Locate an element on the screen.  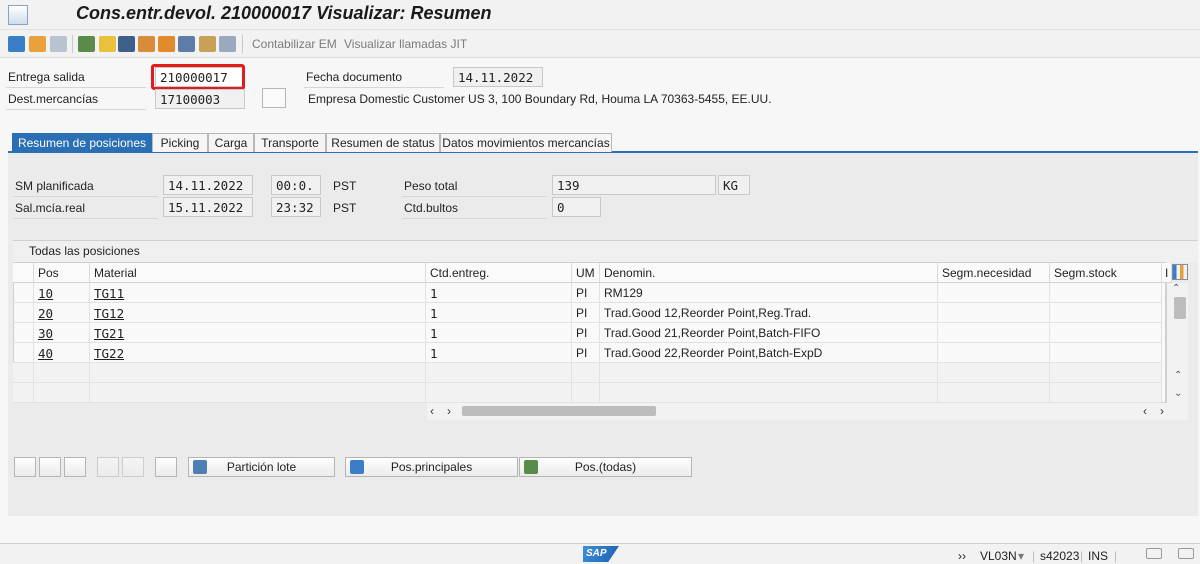
tab-item-overview: Resumen de posiciones is located at coordinates (82, 142).